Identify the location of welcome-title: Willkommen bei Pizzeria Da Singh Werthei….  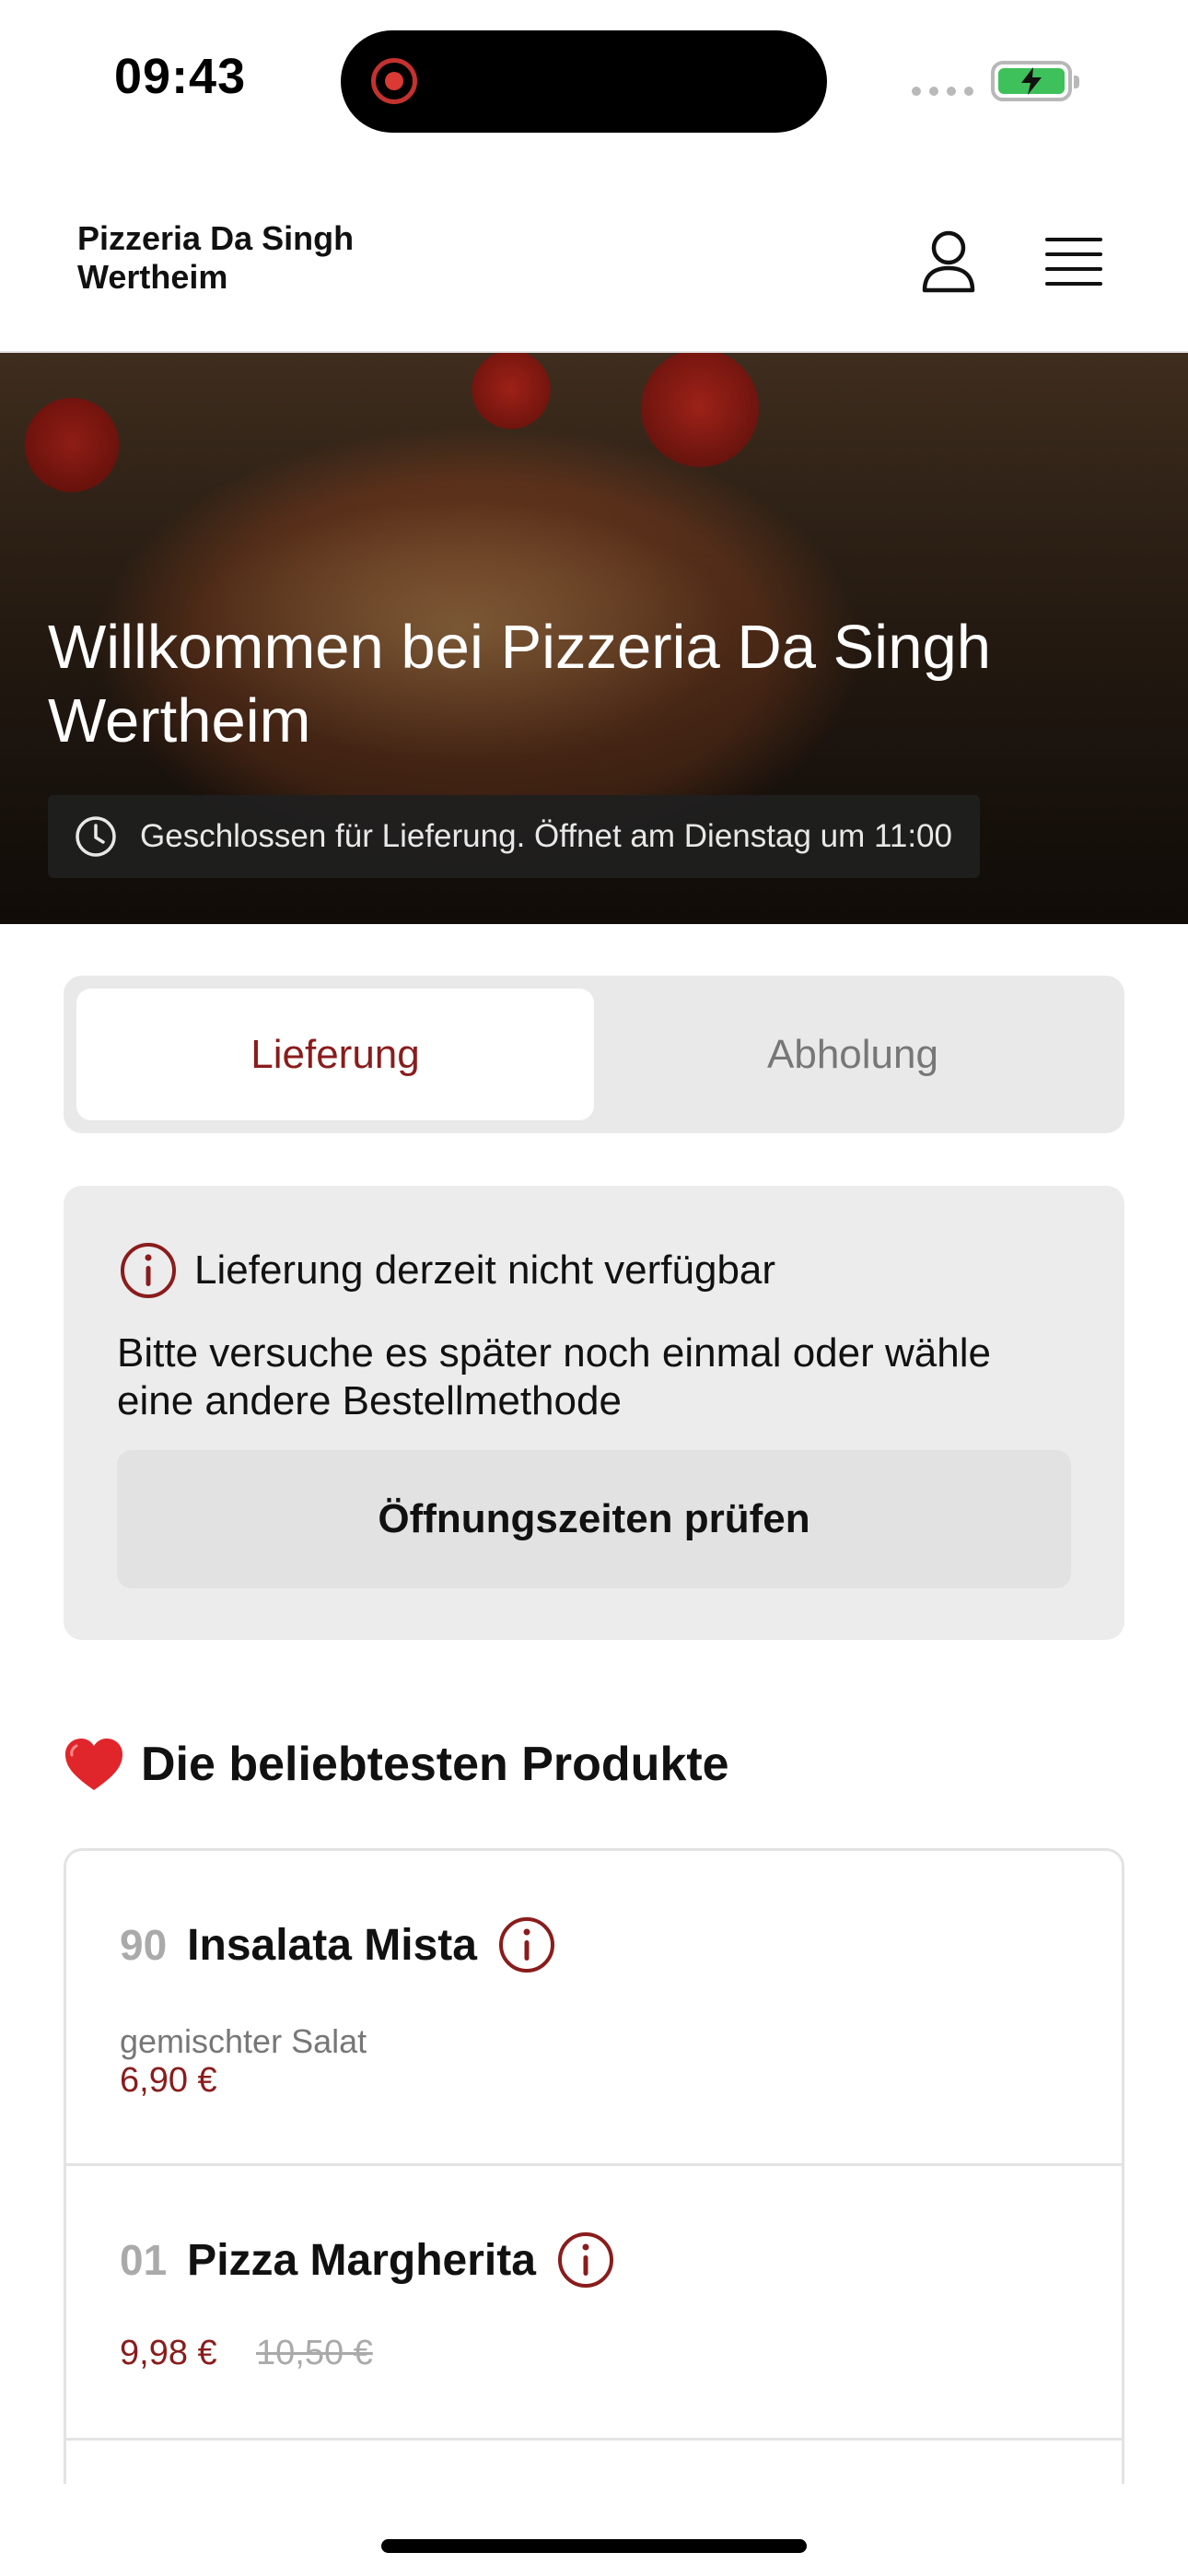
(600, 684).